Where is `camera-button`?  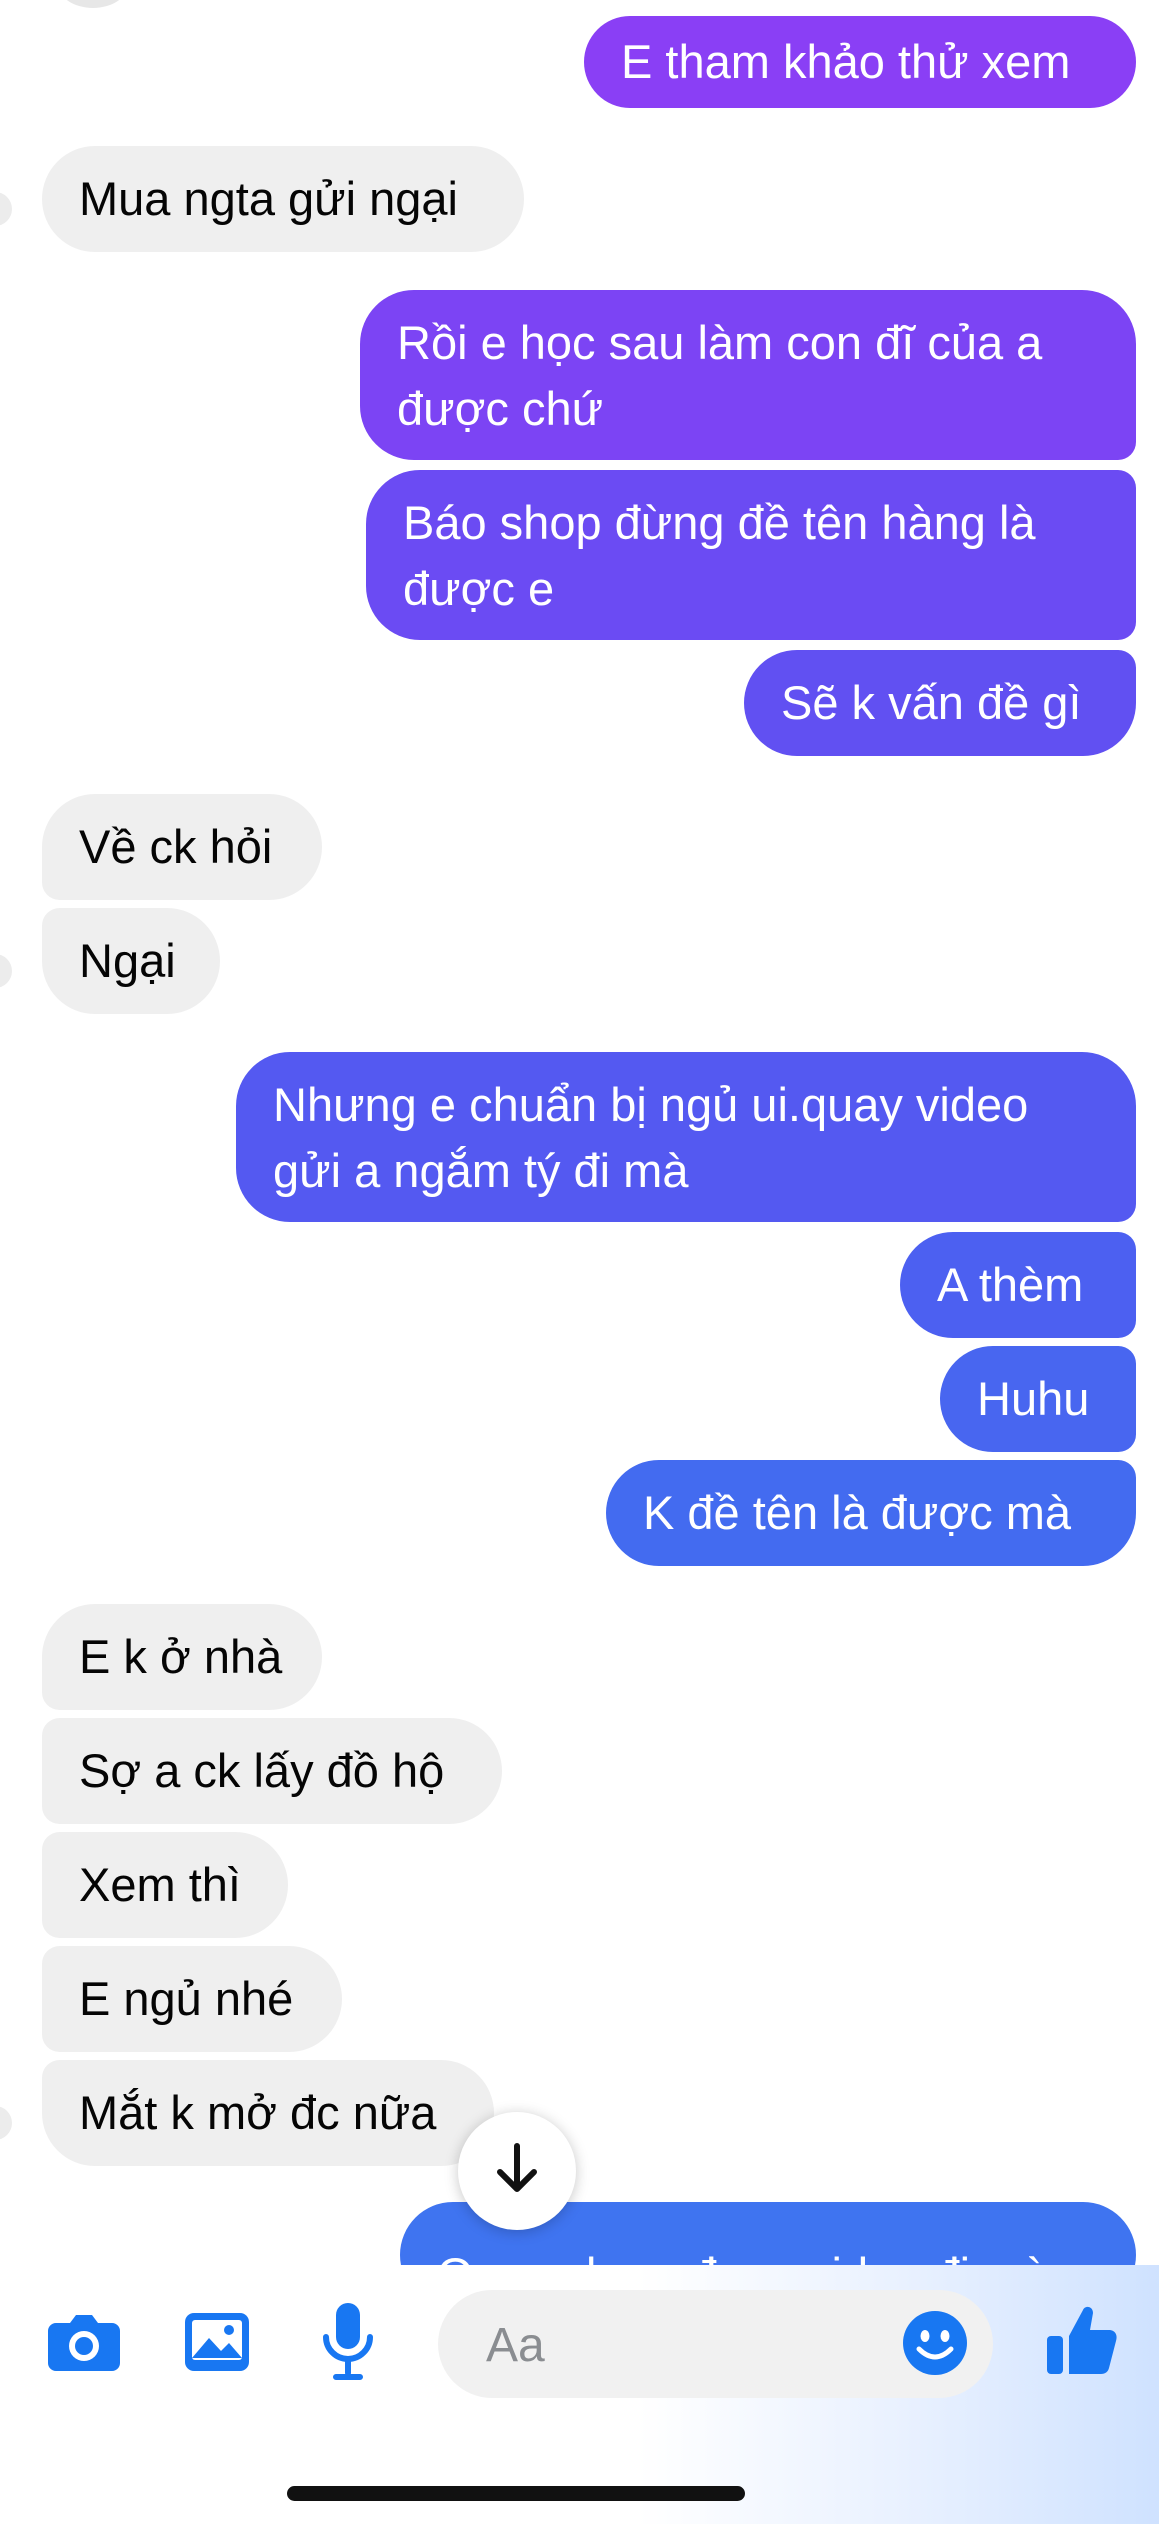 camera-button is located at coordinates (84, 2344).